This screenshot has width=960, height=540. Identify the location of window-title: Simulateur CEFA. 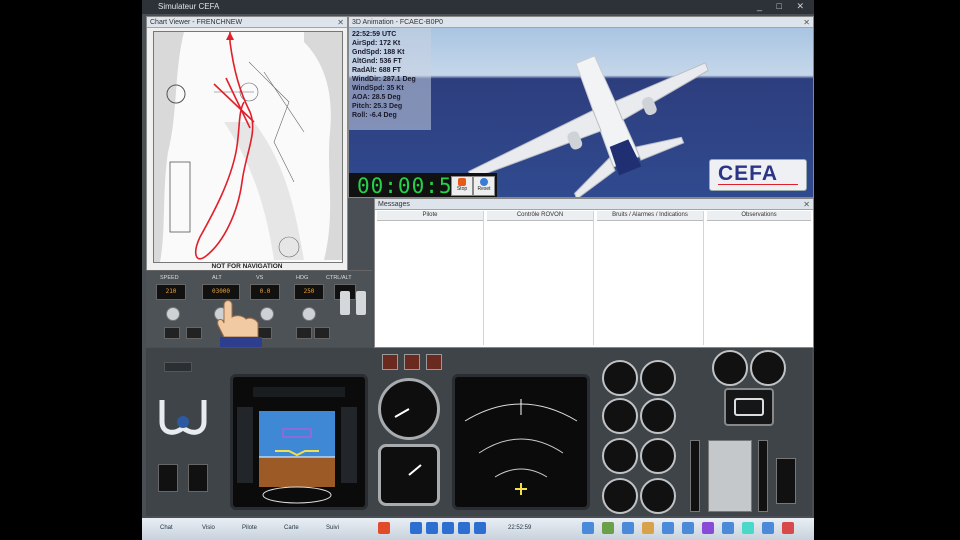
(478, 7).